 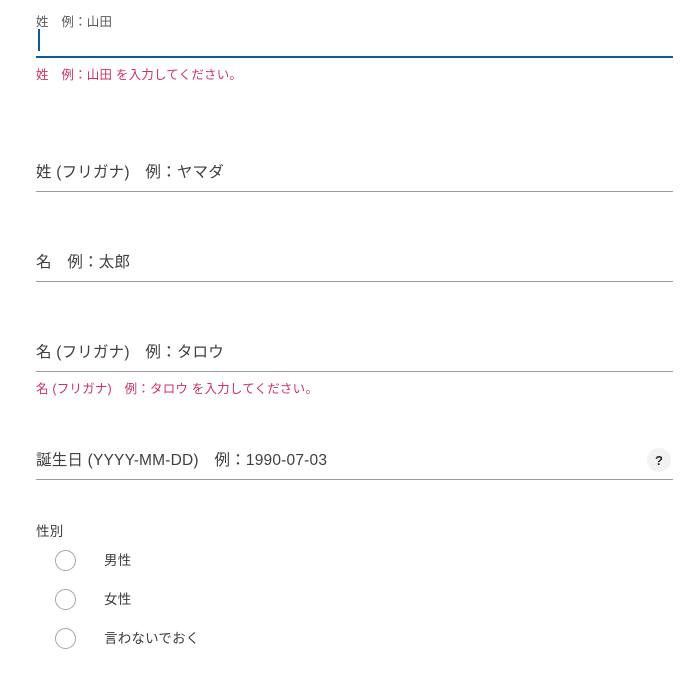 I want to click on field-birthday-label: 誕生日 (YYYY-MM-DD) 例：1990-07-03, so click(x=182, y=460).